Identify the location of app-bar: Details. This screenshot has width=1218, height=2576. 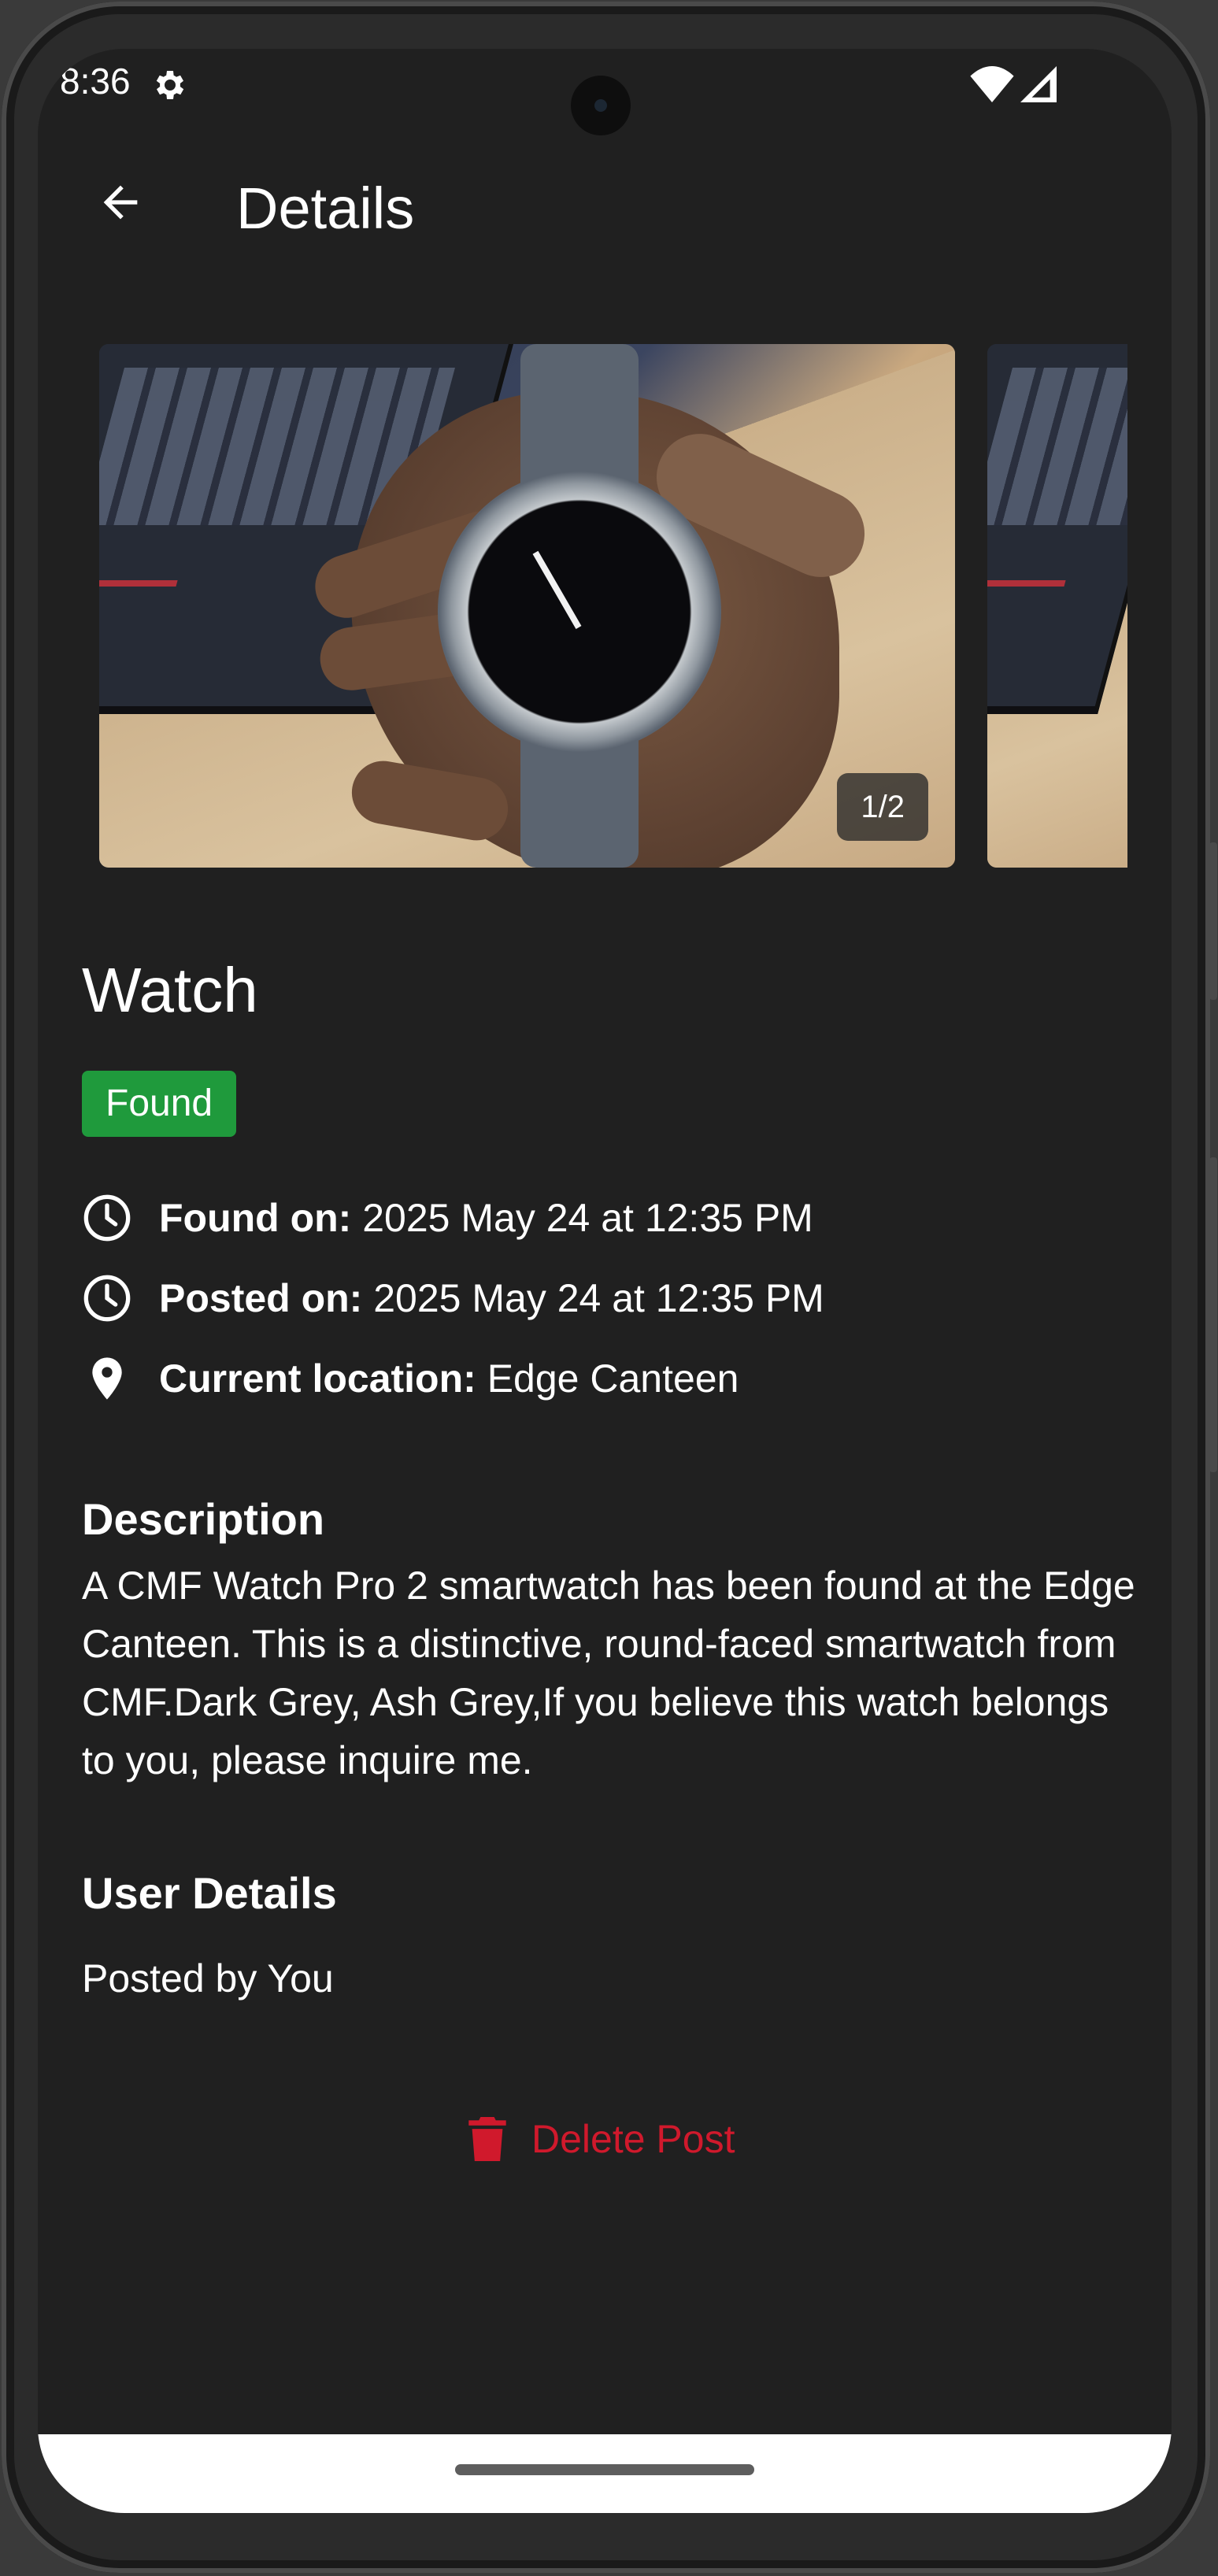
(605, 202).